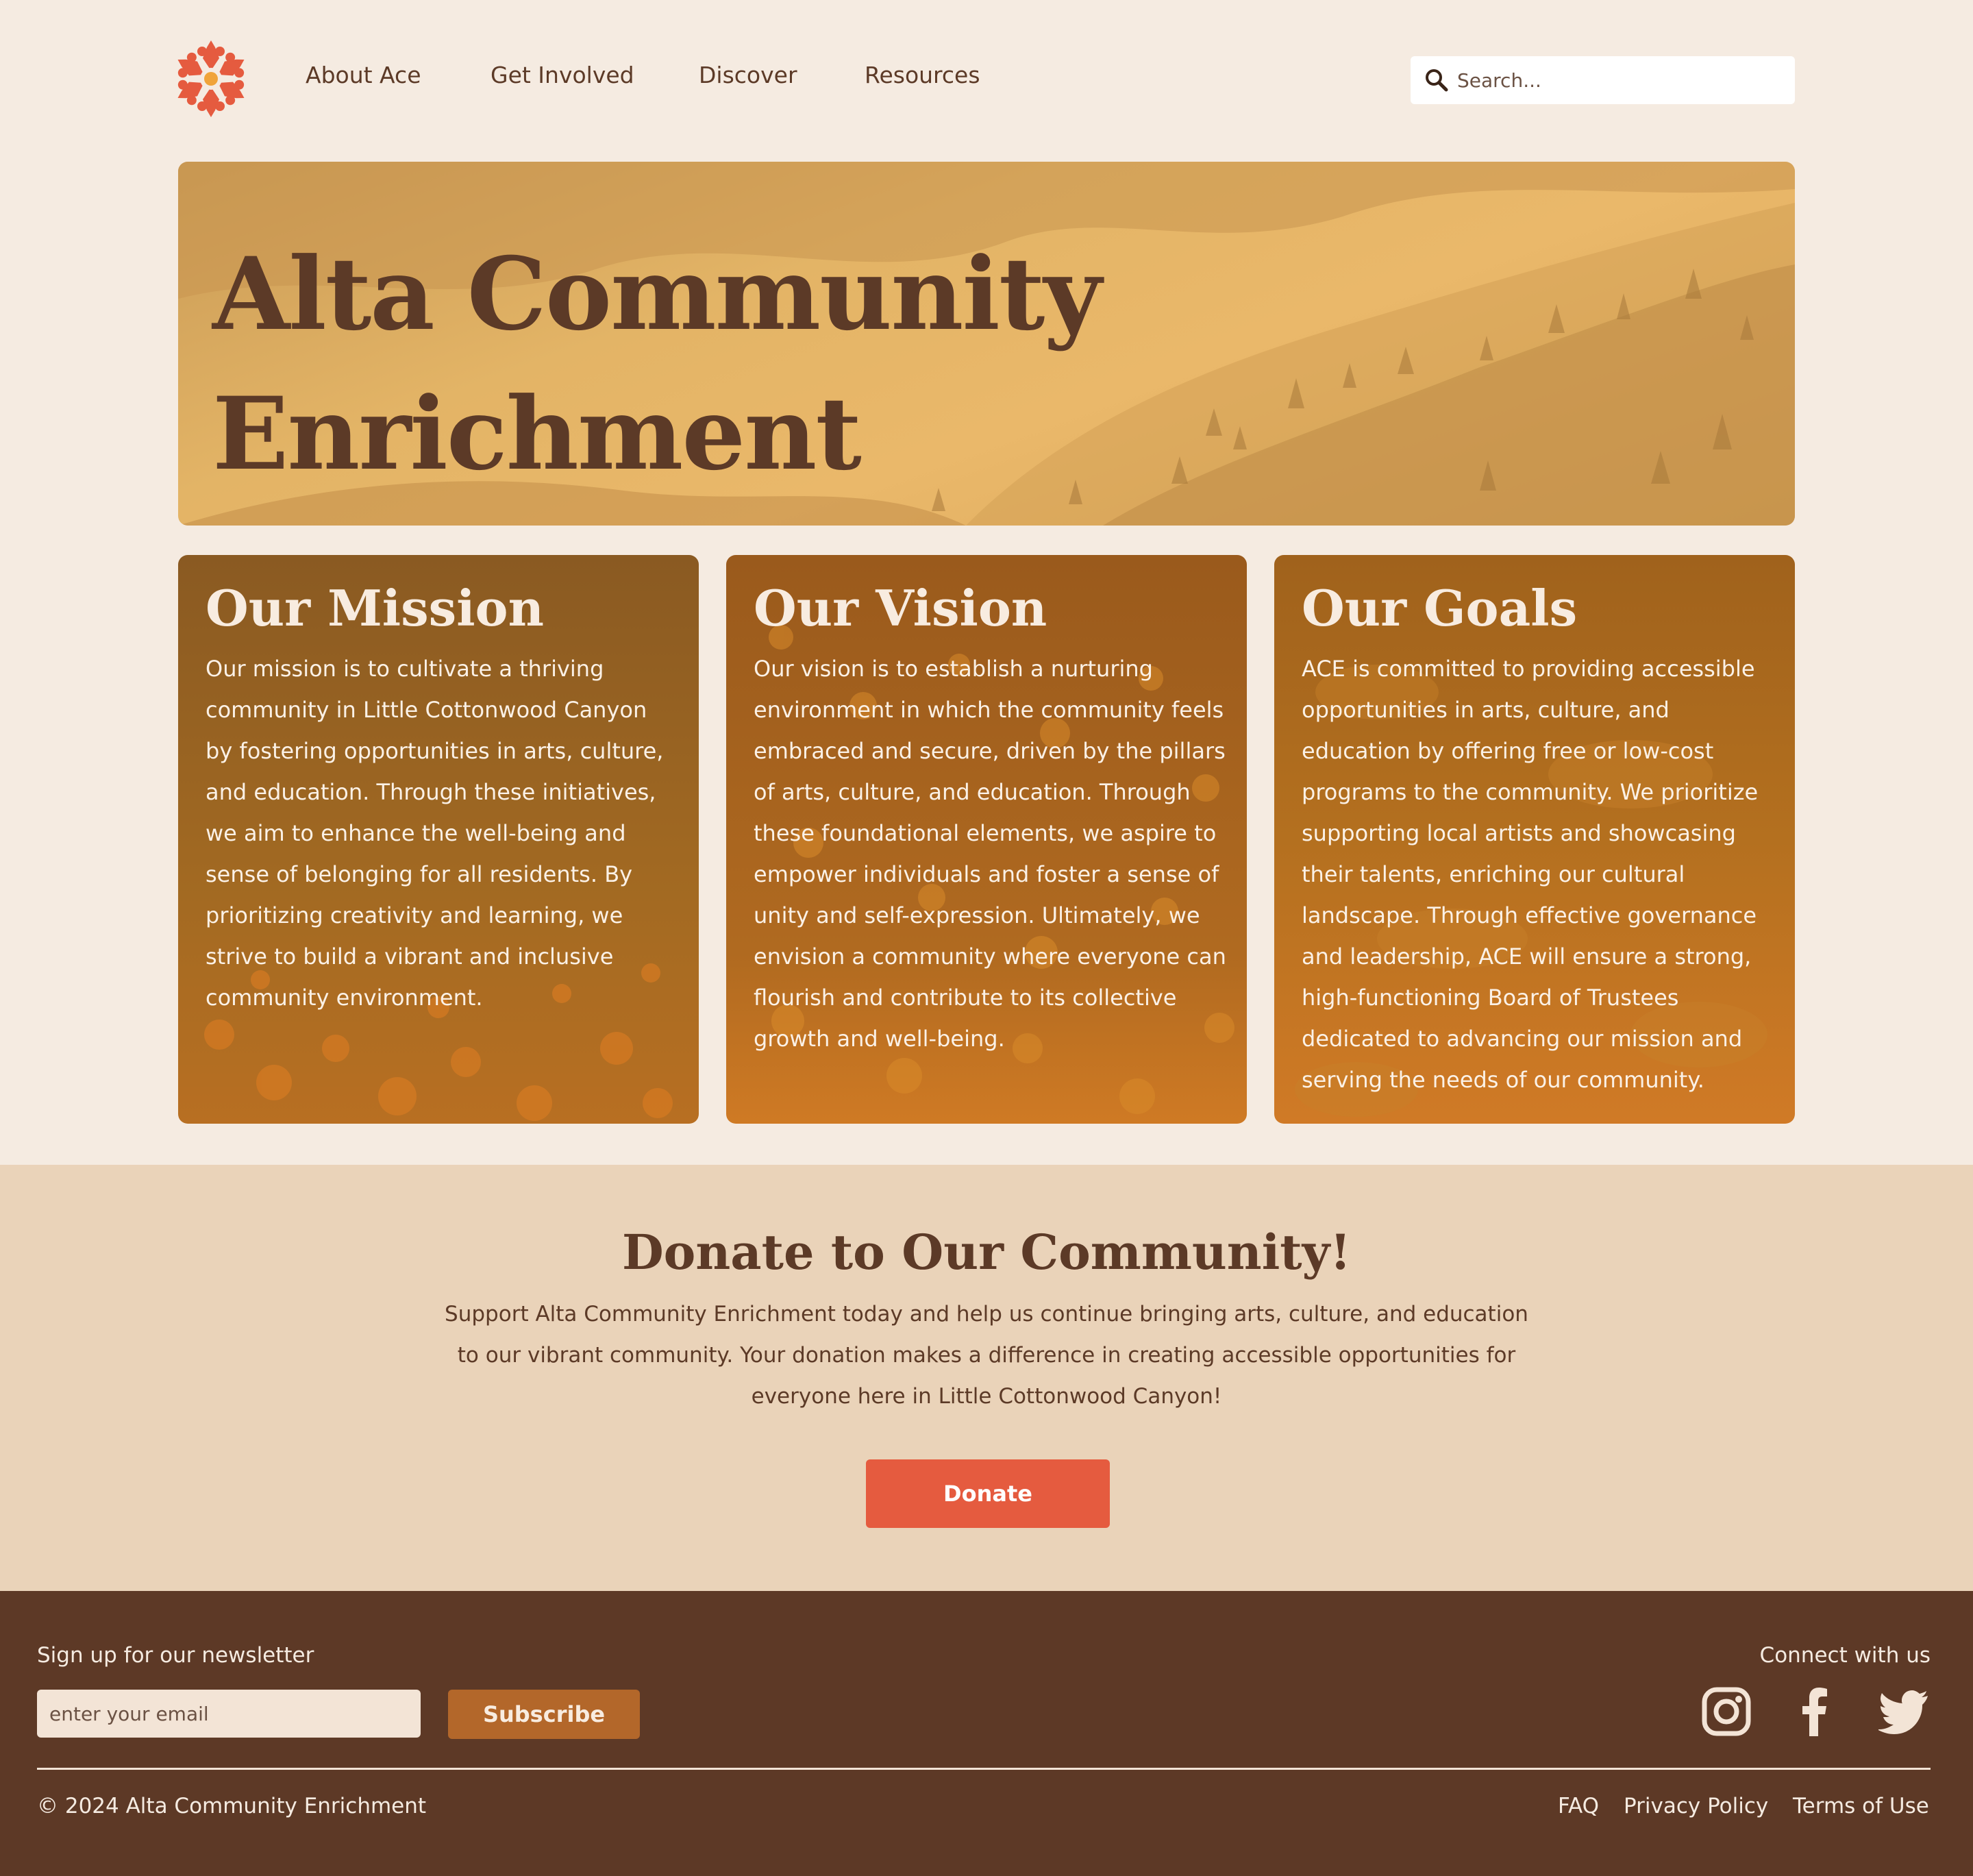 This screenshot has height=1876, width=1973. I want to click on hero-title-line-2: Enrichment, so click(537, 434).